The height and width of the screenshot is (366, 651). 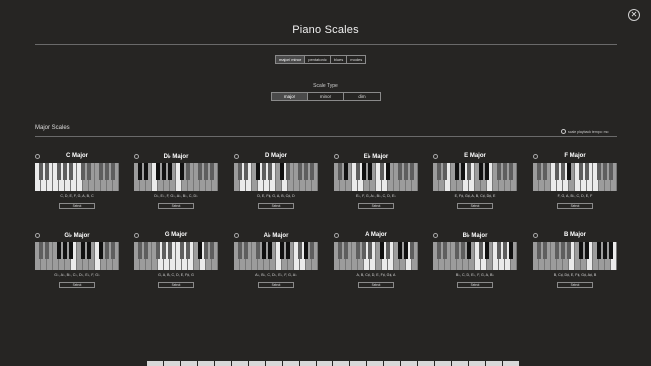 What do you see at coordinates (634, 15) in the screenshot?
I see `close-icon: ✕` at bounding box center [634, 15].